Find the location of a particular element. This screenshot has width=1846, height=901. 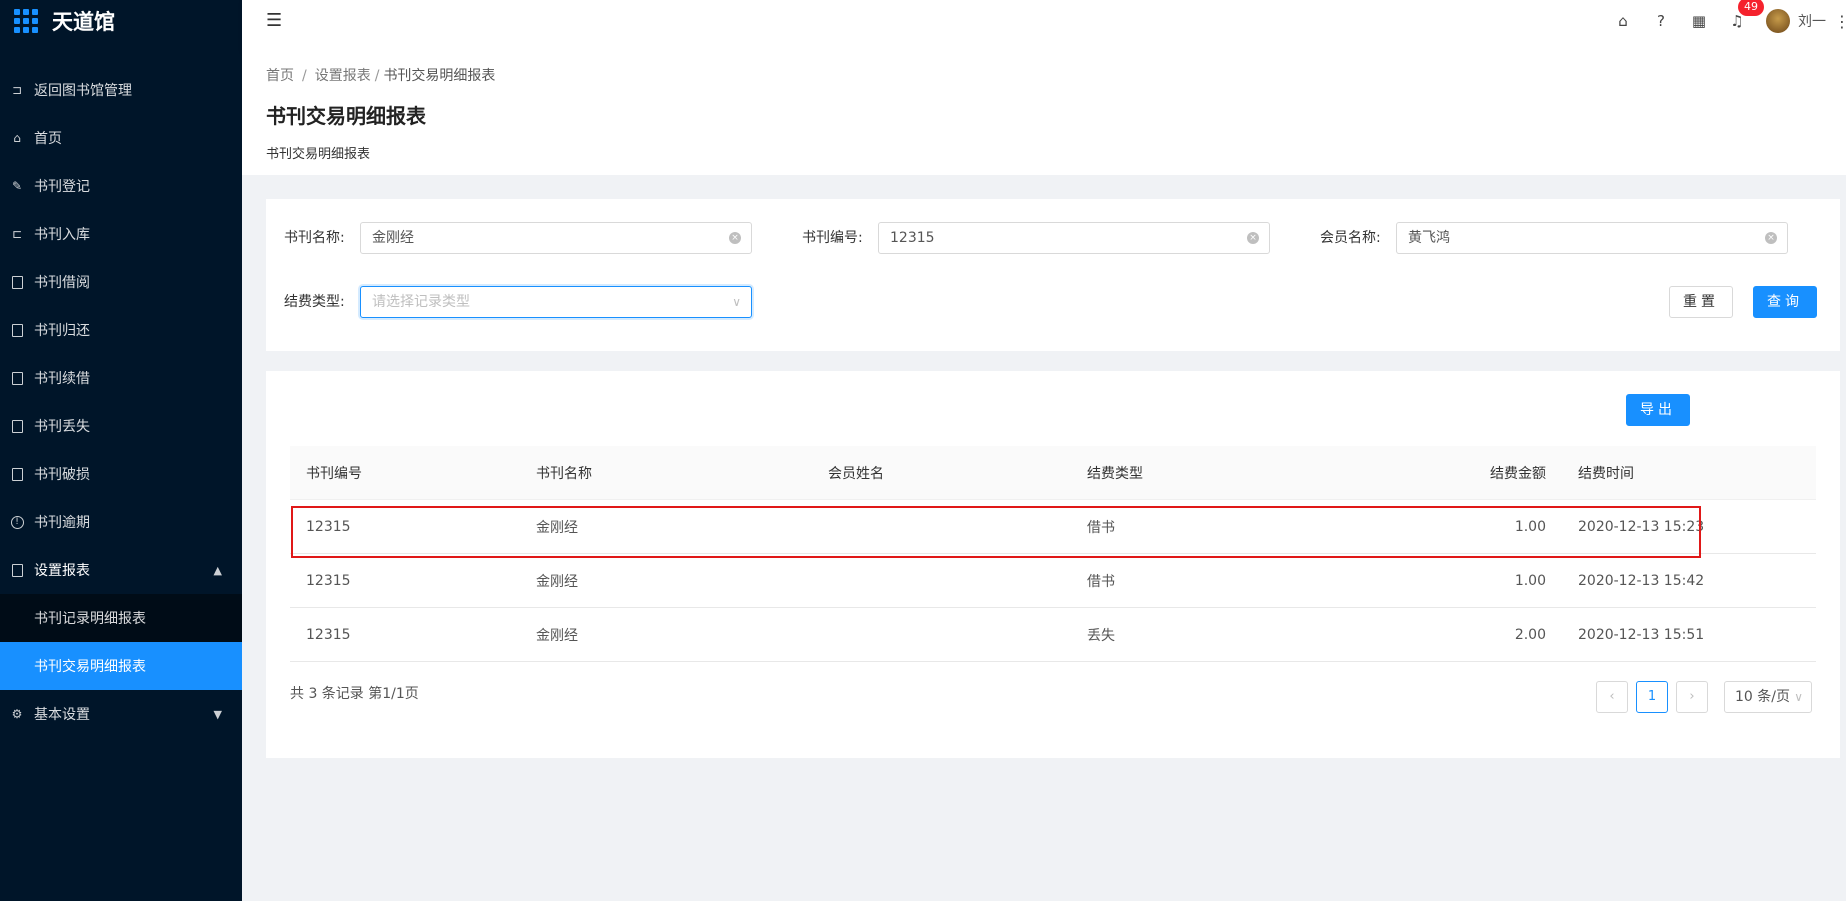

table-header: 书刊编号 书刊名称 会员姓名 结费类型 结费金额 结费时间 is located at coordinates (1053, 473).